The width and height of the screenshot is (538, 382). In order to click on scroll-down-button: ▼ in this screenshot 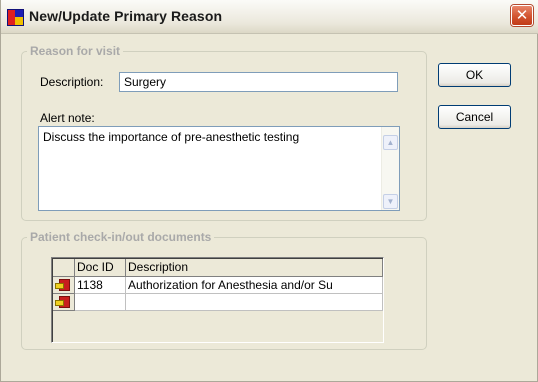, I will do `click(390, 201)`.